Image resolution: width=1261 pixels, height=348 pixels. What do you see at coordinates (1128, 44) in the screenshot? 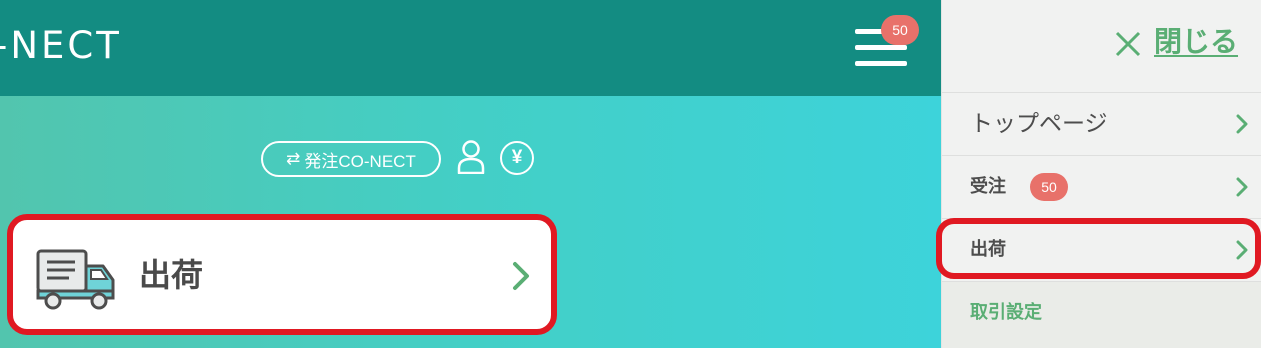
I see `close-icon` at bounding box center [1128, 44].